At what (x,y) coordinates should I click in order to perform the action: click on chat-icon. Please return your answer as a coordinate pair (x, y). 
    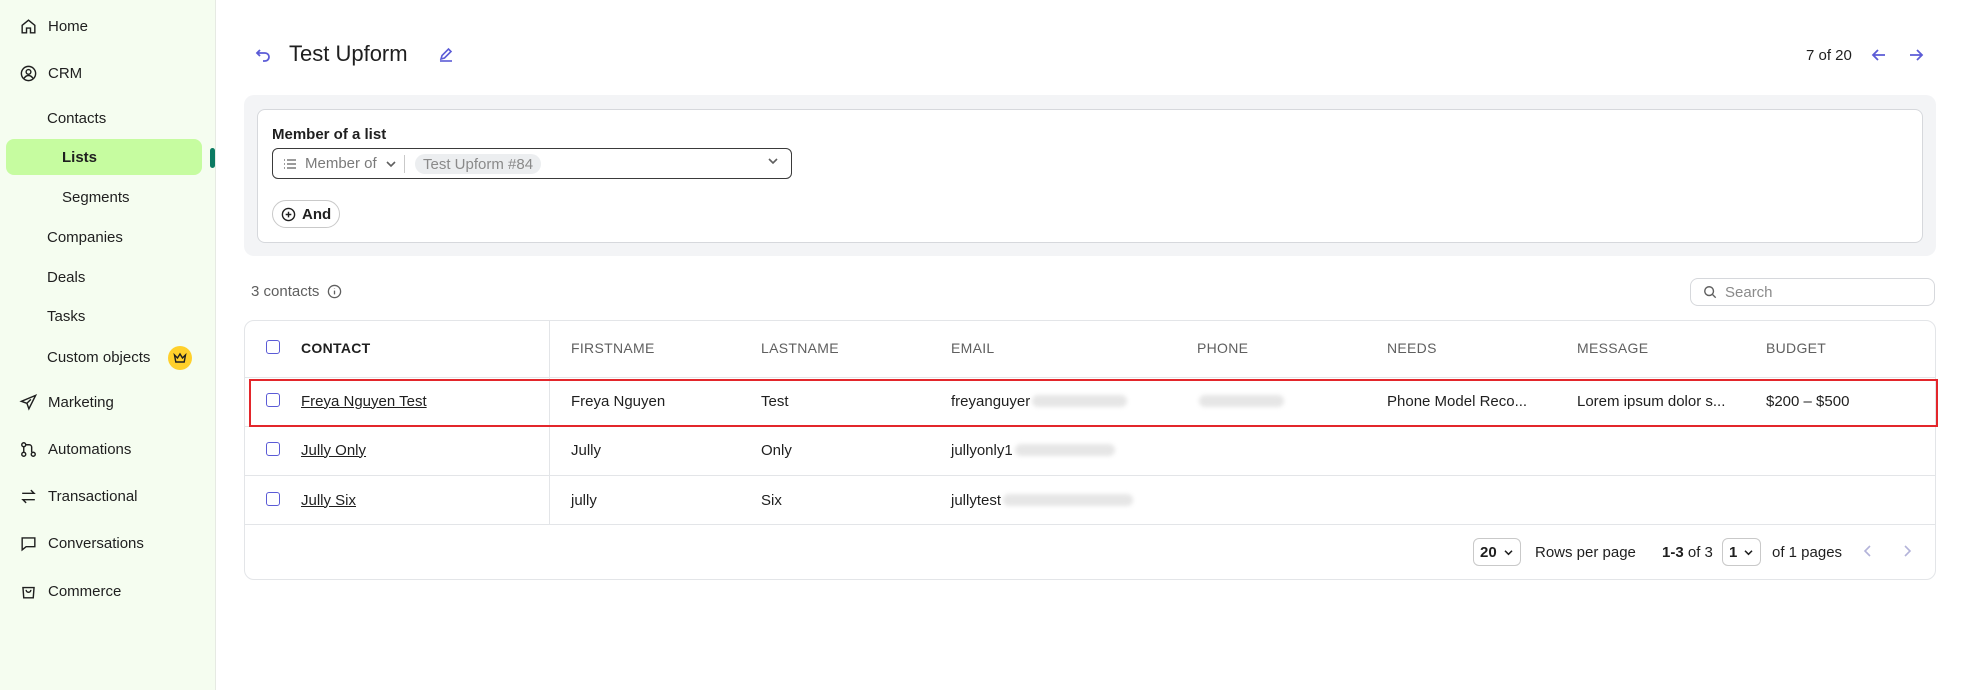
    Looking at the image, I should click on (28, 543).